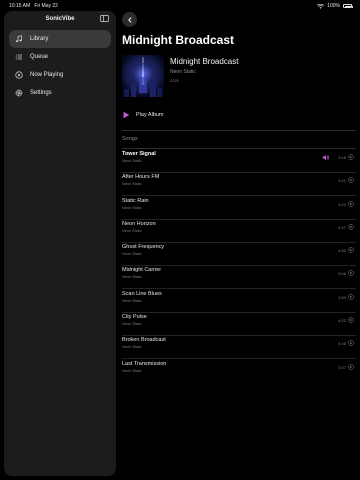 Image resolution: width=360 pixels, height=480 pixels. Describe the element at coordinates (47, 75) in the screenshot. I see `sidebar-item-label: Now Playing` at that location.